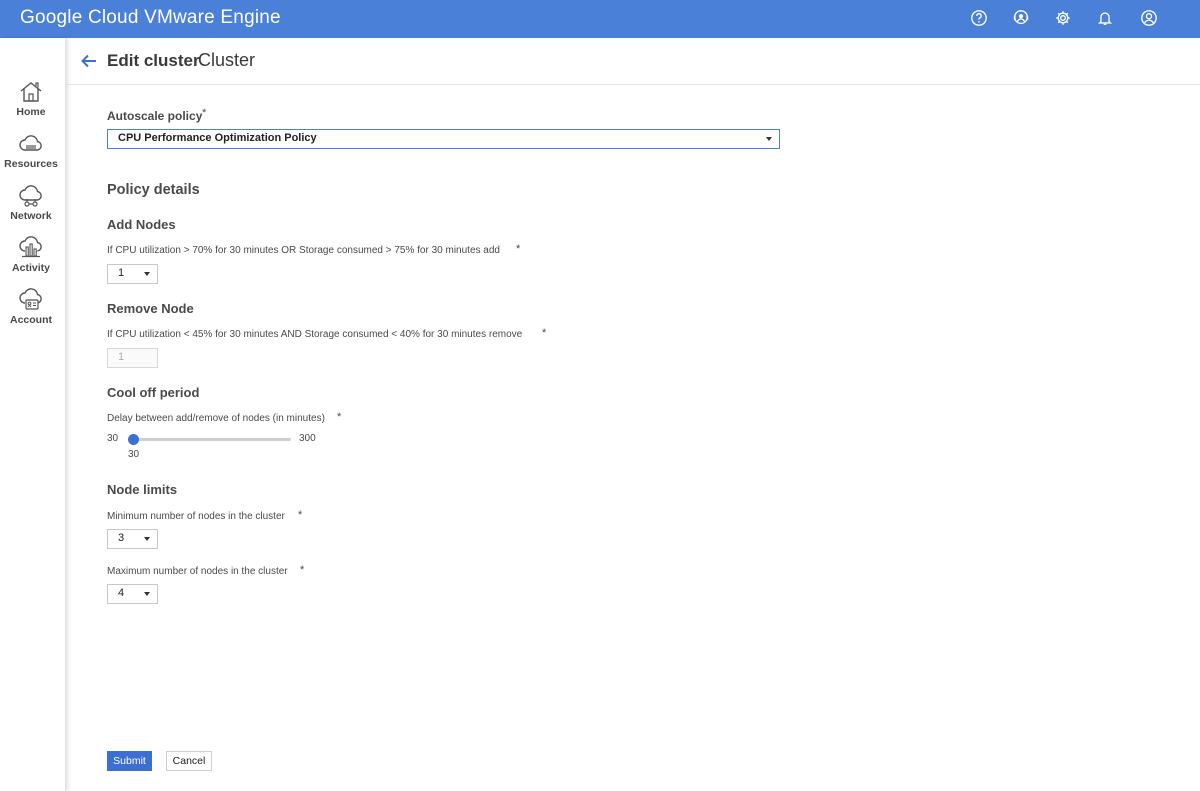  Describe the element at coordinates (150, 308) in the screenshot. I see `remove-node-heading: Remove Node` at that location.